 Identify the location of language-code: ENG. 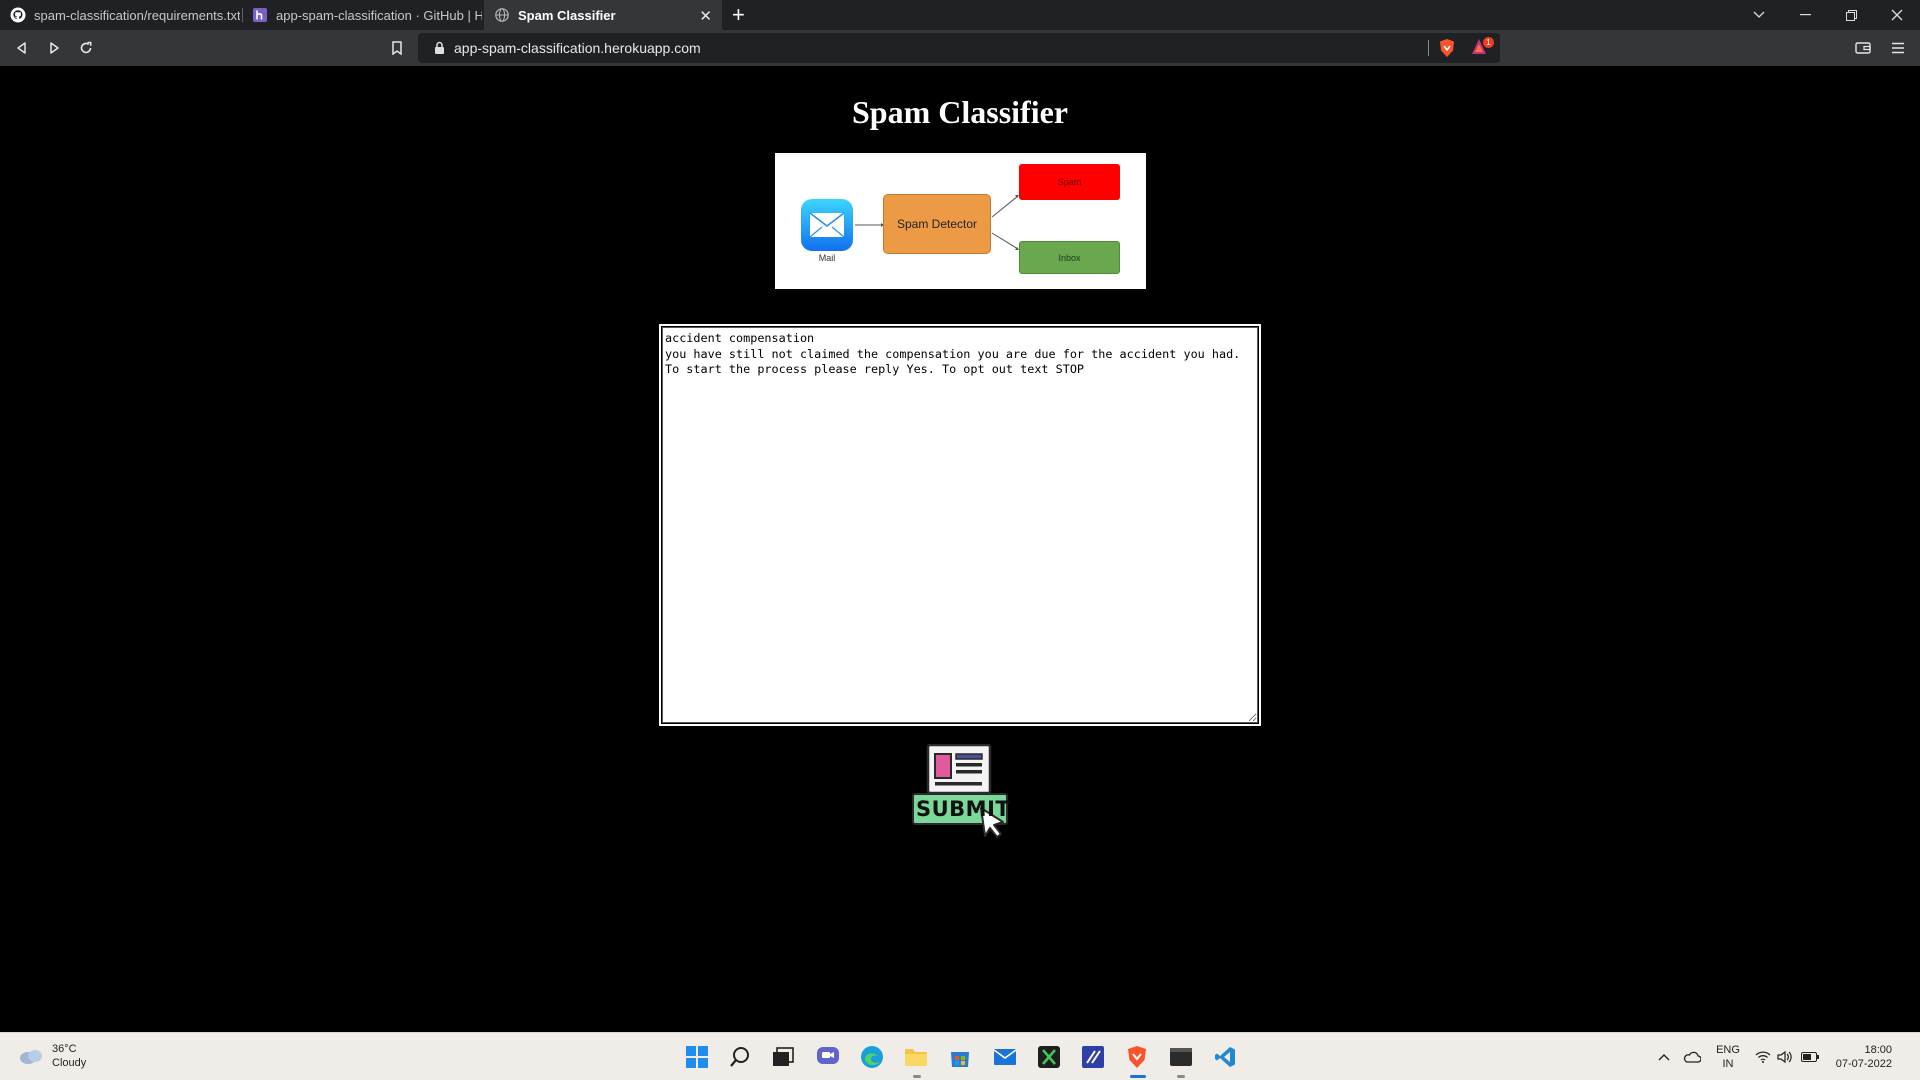
(1728, 1050).